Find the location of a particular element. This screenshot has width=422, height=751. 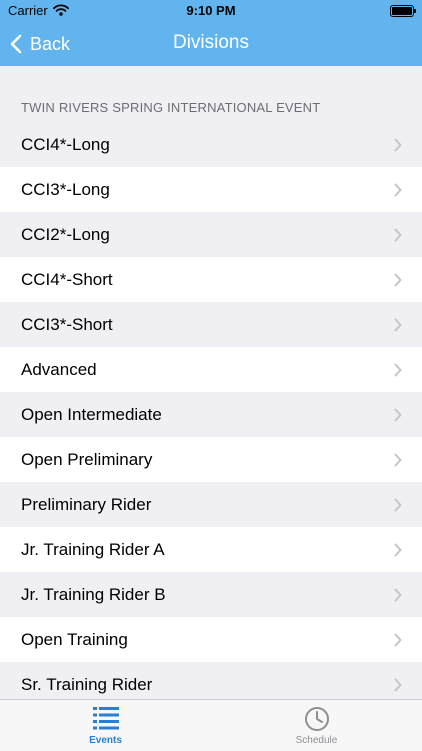

list-item: Open Intermediate is located at coordinates (211, 414).